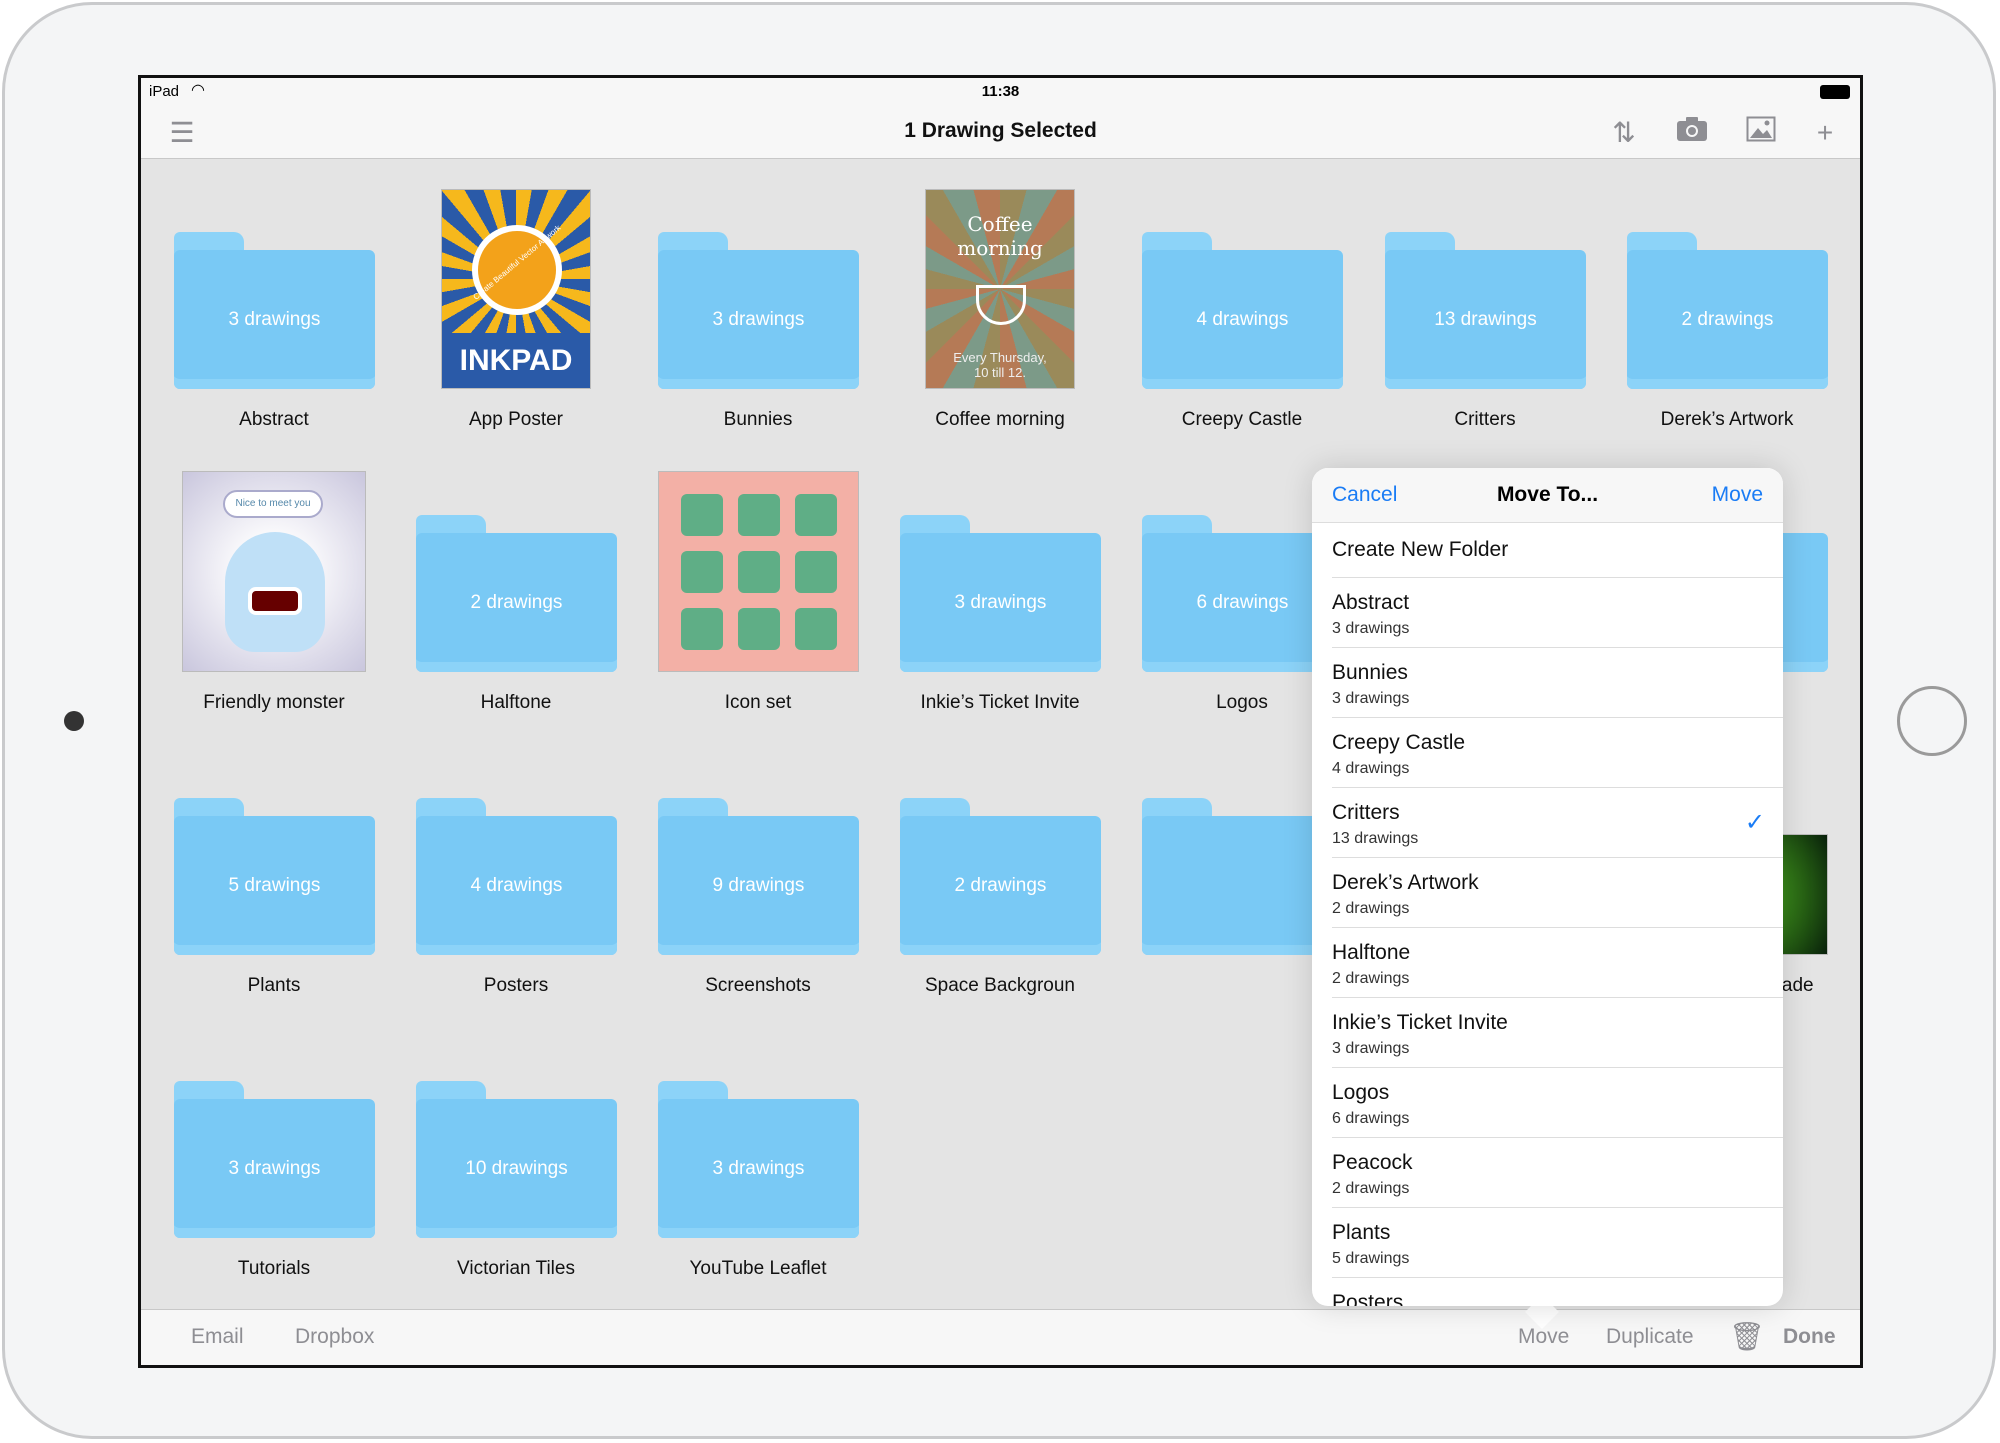 The image size is (2000, 1443). What do you see at coordinates (1932, 721) in the screenshot?
I see `home-button` at bounding box center [1932, 721].